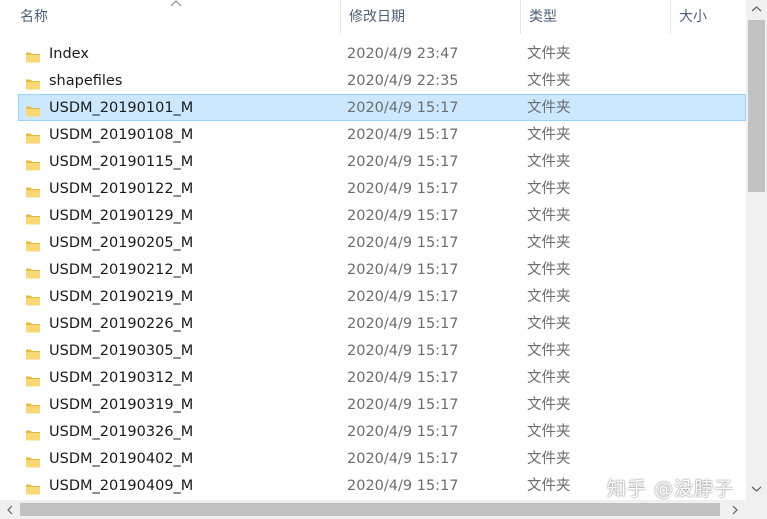  I want to click on file-name: USDM_20190219_M, so click(121, 297).